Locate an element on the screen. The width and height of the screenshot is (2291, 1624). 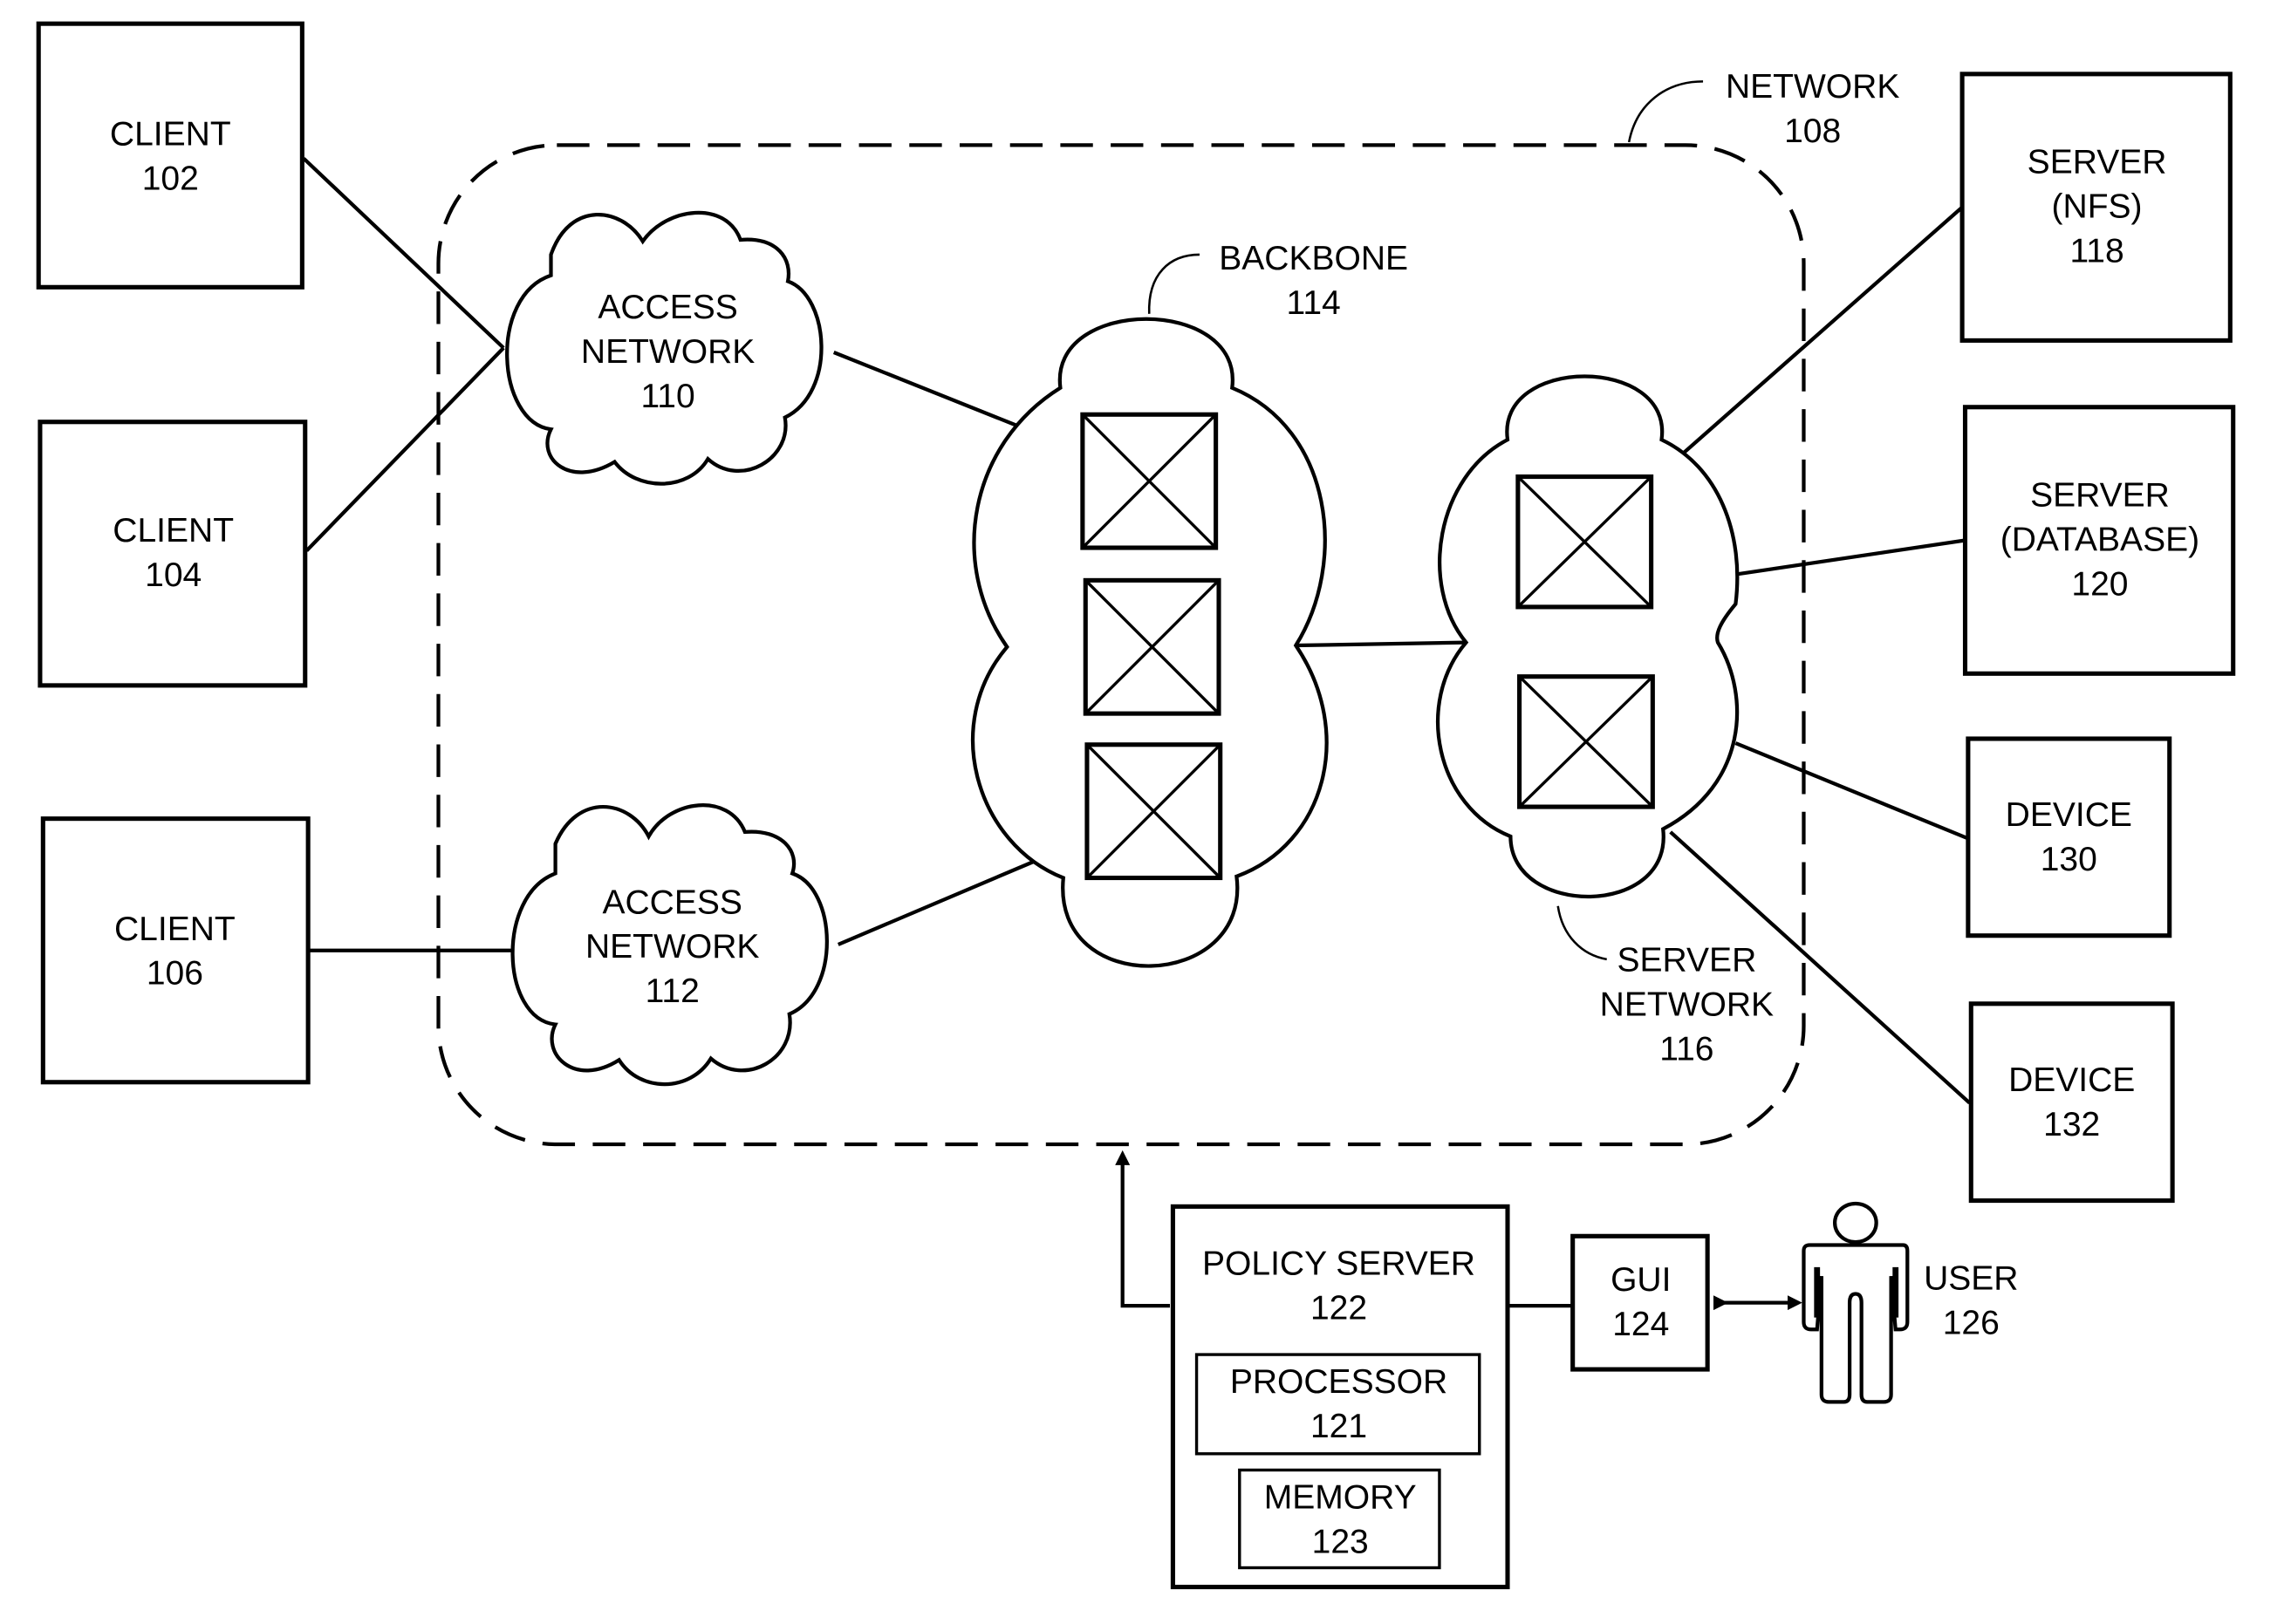
device-130: DEVICE 130 is located at coordinates (2069, 837).